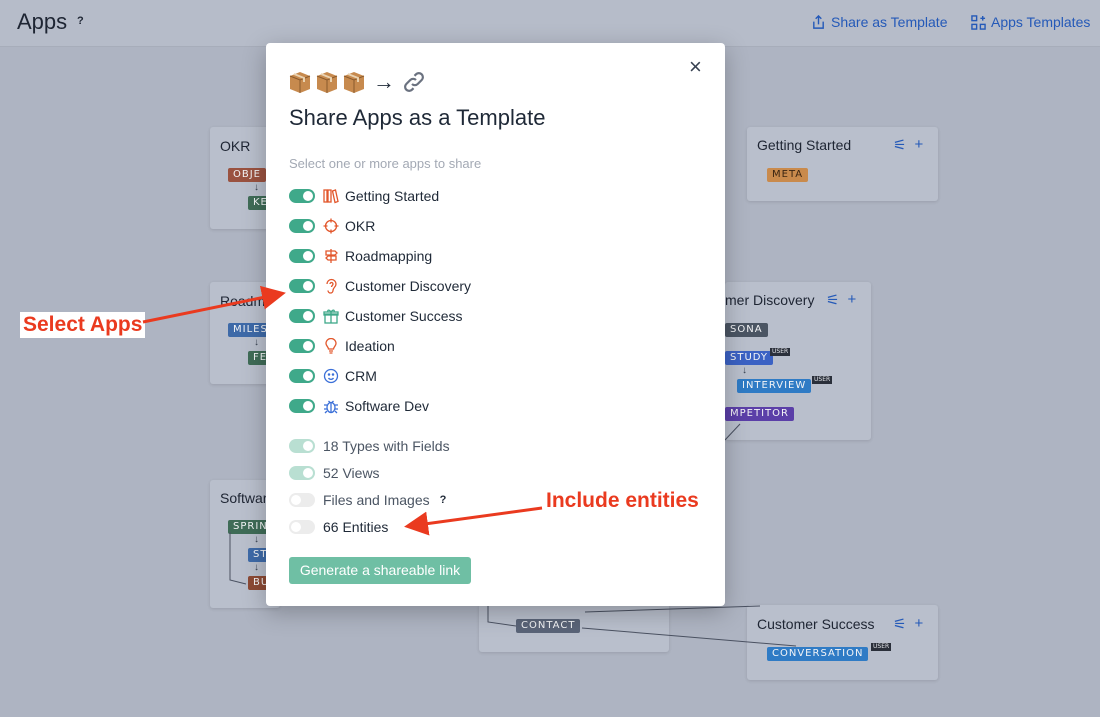 The width and height of the screenshot is (1100, 717). I want to click on app-option-label: CRM, so click(361, 376).